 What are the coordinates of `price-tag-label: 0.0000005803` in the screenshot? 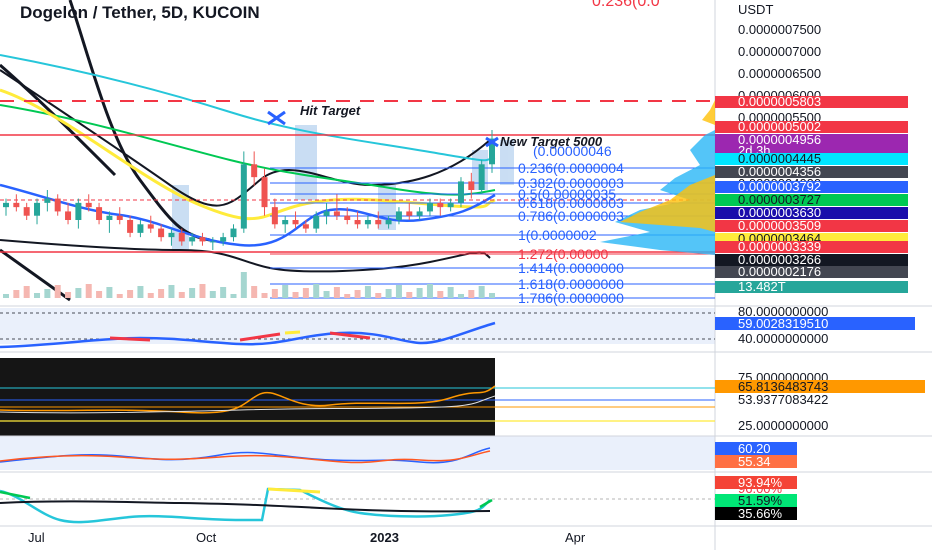 It's located at (779, 101).